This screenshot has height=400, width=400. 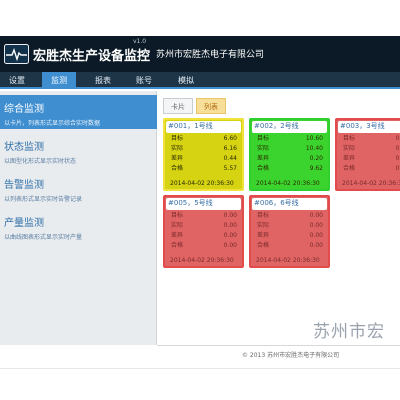 I want to click on card-row: 实际 10.40, so click(x=289, y=149).